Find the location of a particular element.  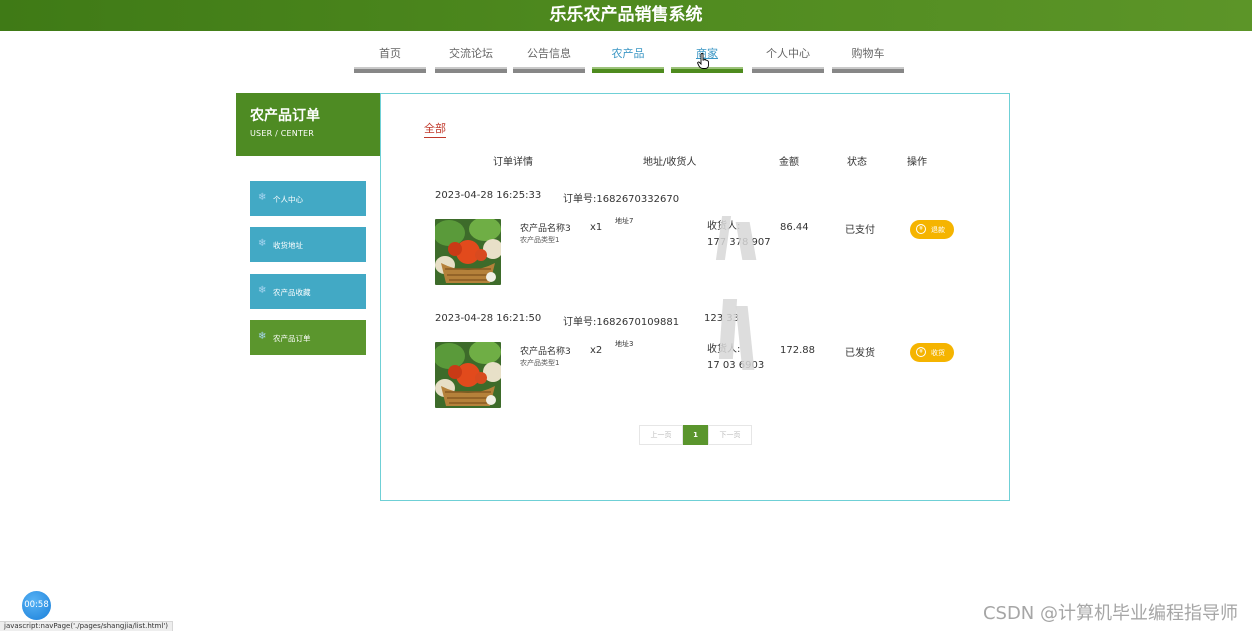

hand-cursor-icon is located at coordinates (703, 63).